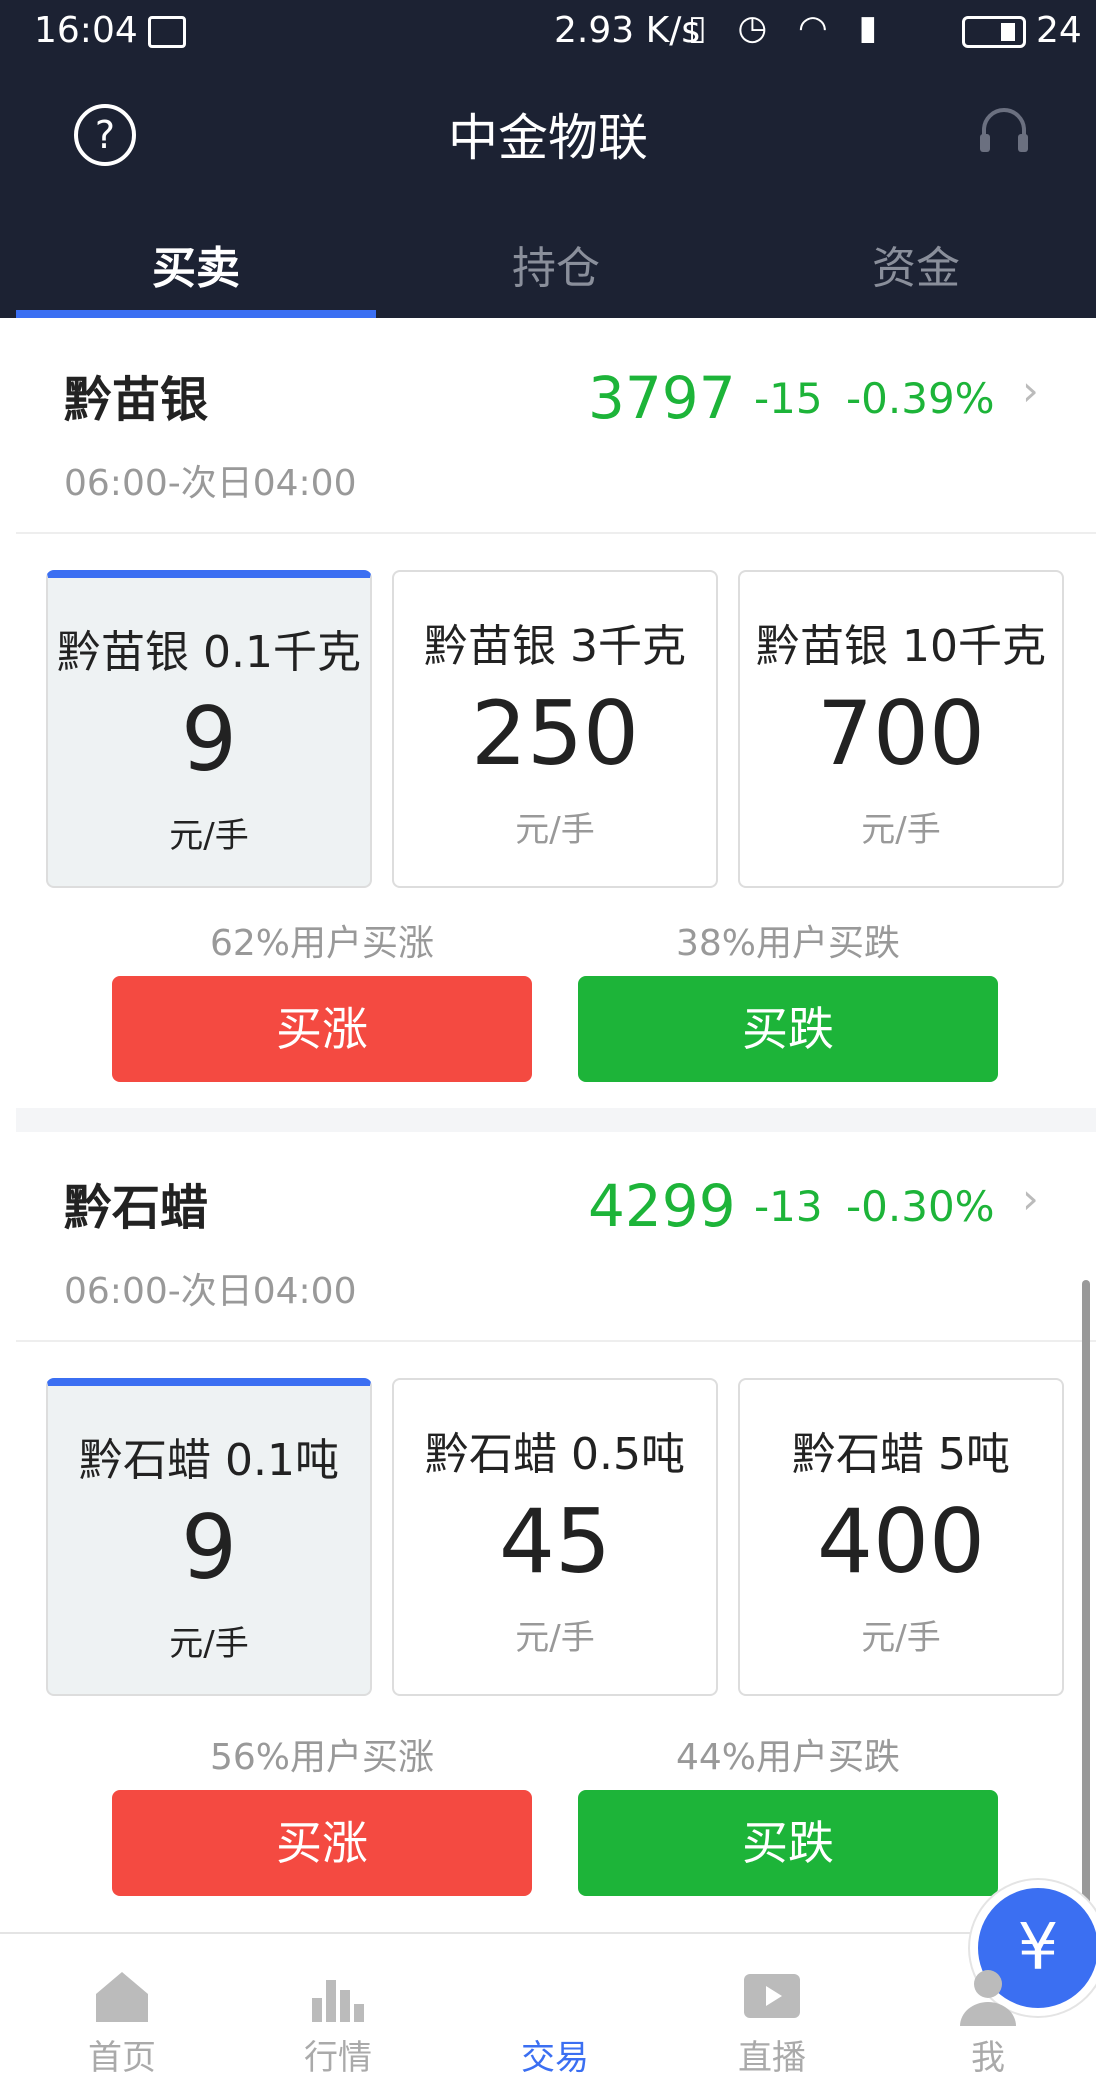 The height and width of the screenshot is (2079, 1096). I want to click on contract-card: 黔石蜡 0.5吨 45 元/手, so click(555, 1537).